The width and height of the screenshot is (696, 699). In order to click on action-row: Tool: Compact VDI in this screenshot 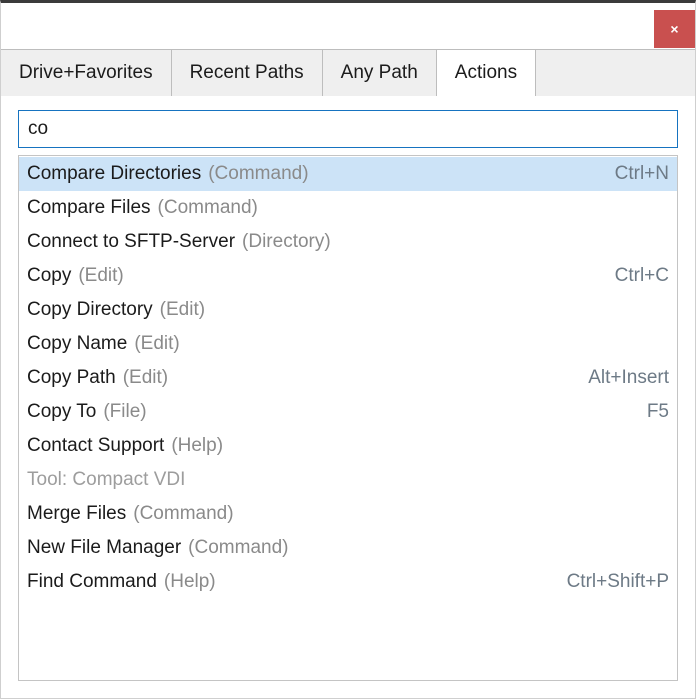, I will do `click(348, 480)`.